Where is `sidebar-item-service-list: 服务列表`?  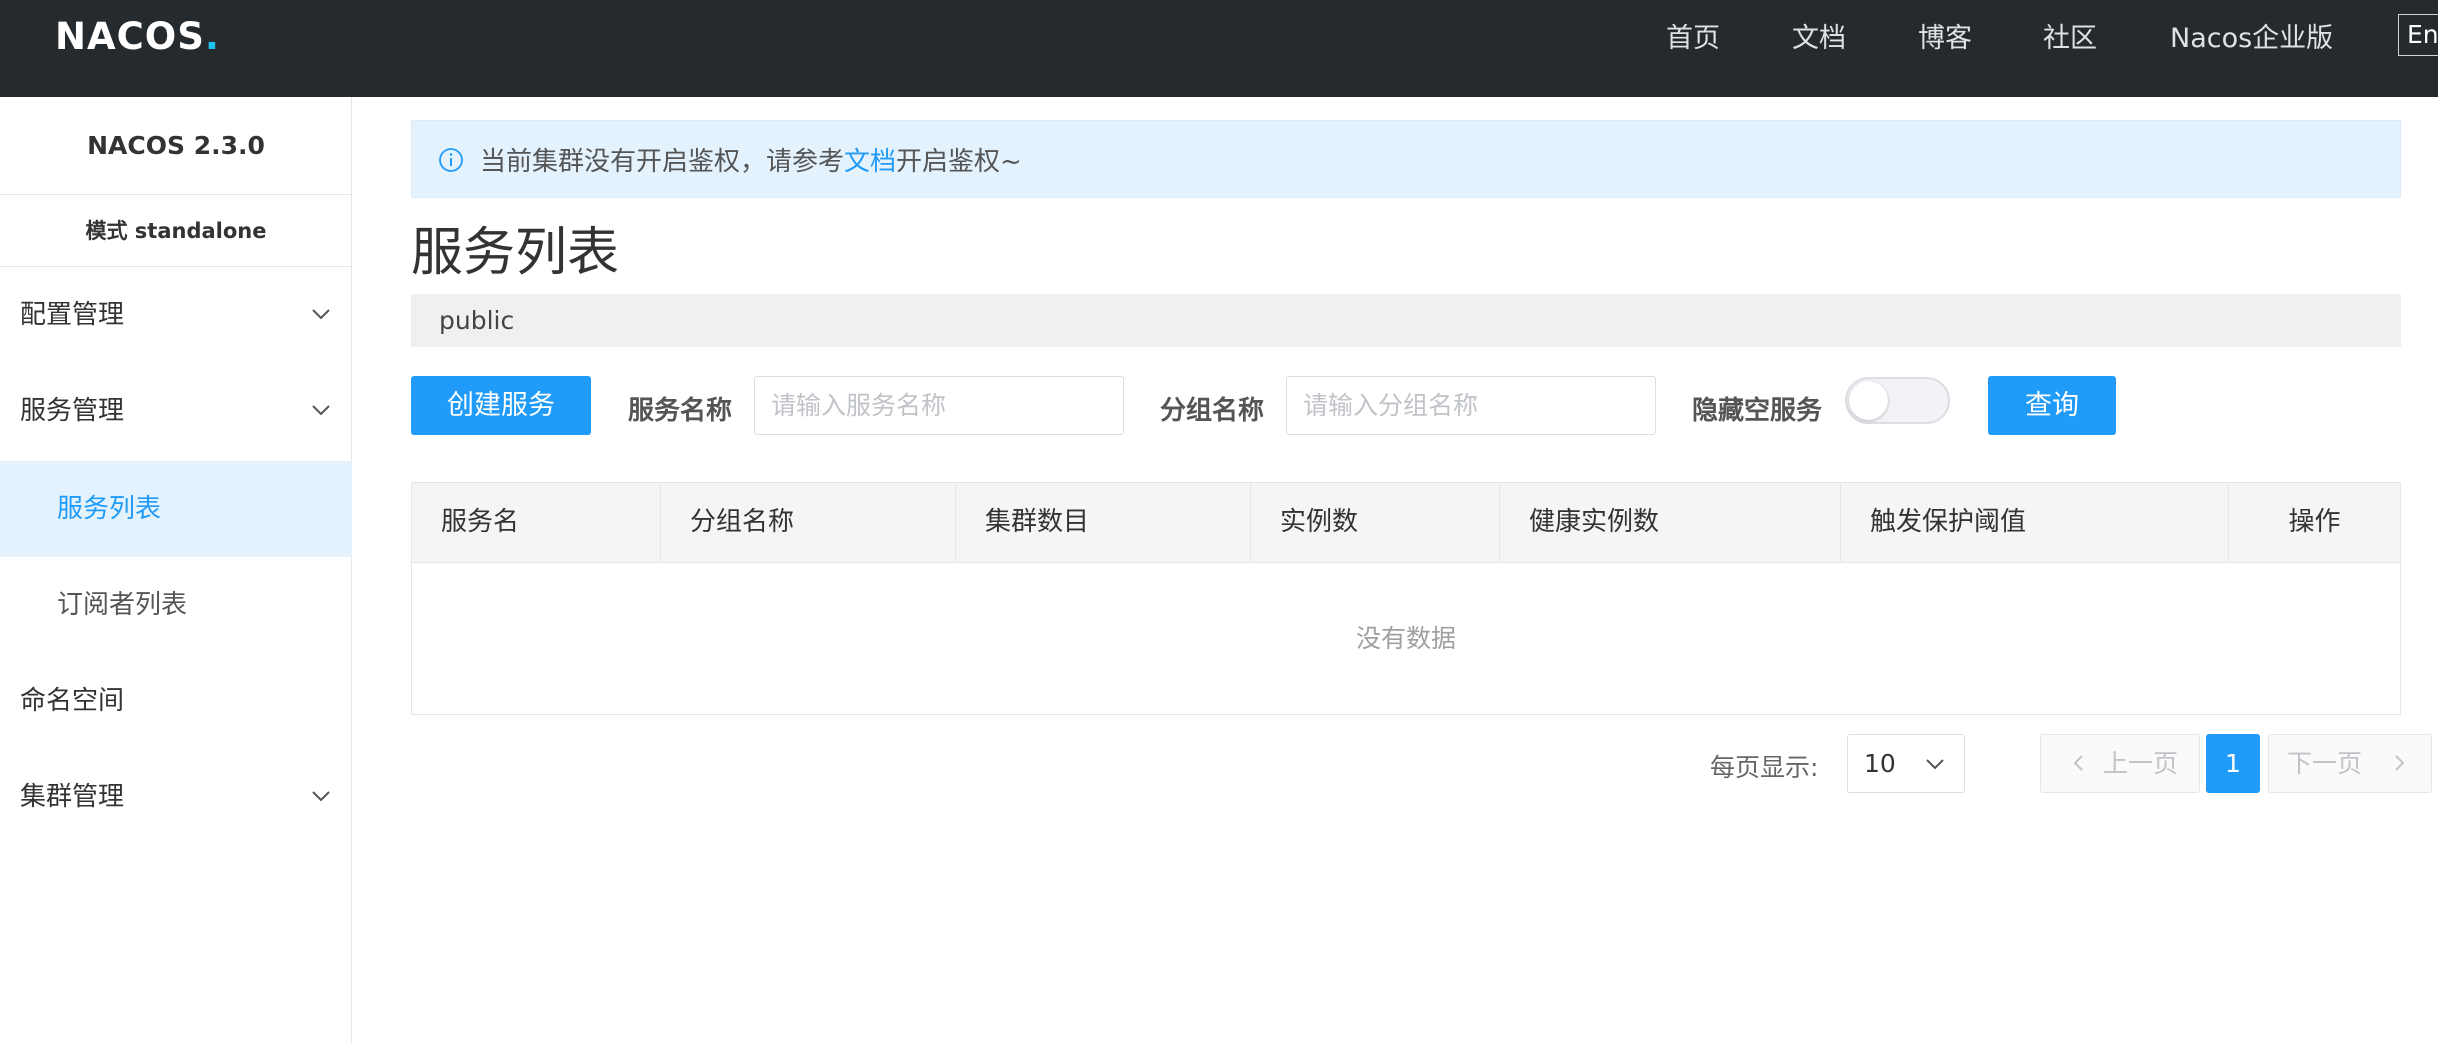
sidebar-item-service-list: 服务列表 is located at coordinates (176, 509).